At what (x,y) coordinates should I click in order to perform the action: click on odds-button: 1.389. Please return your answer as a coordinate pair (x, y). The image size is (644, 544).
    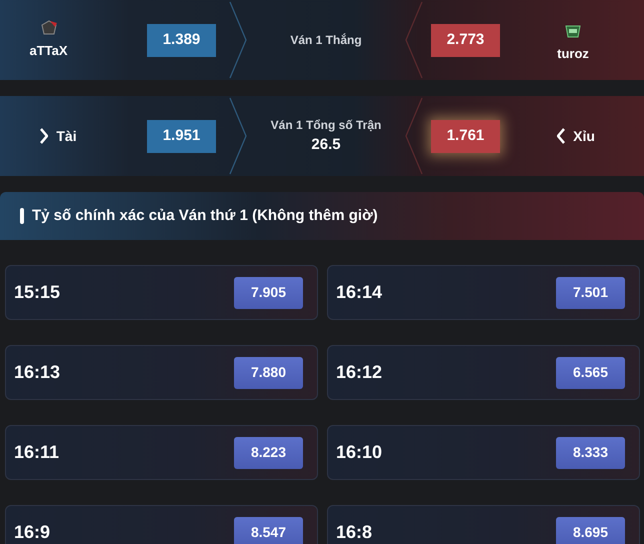
    Looking at the image, I should click on (181, 40).